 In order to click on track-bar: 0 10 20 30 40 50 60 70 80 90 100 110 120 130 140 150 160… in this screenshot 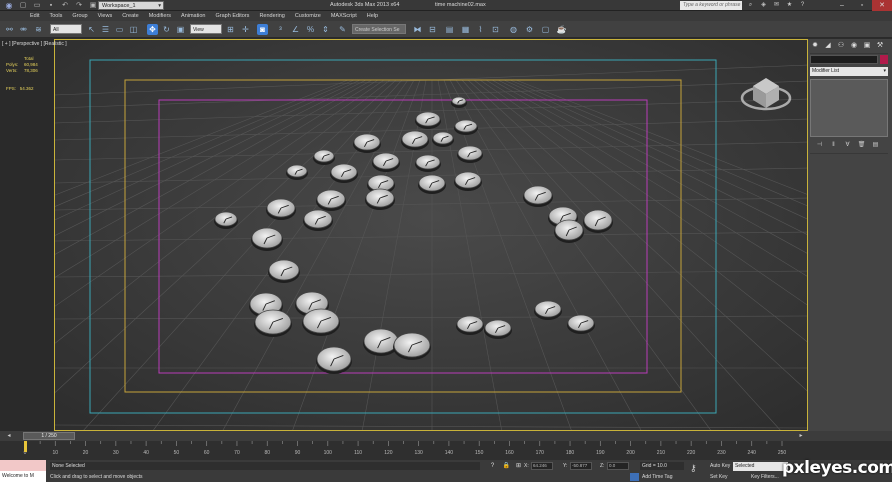, I will do `click(446, 450)`.